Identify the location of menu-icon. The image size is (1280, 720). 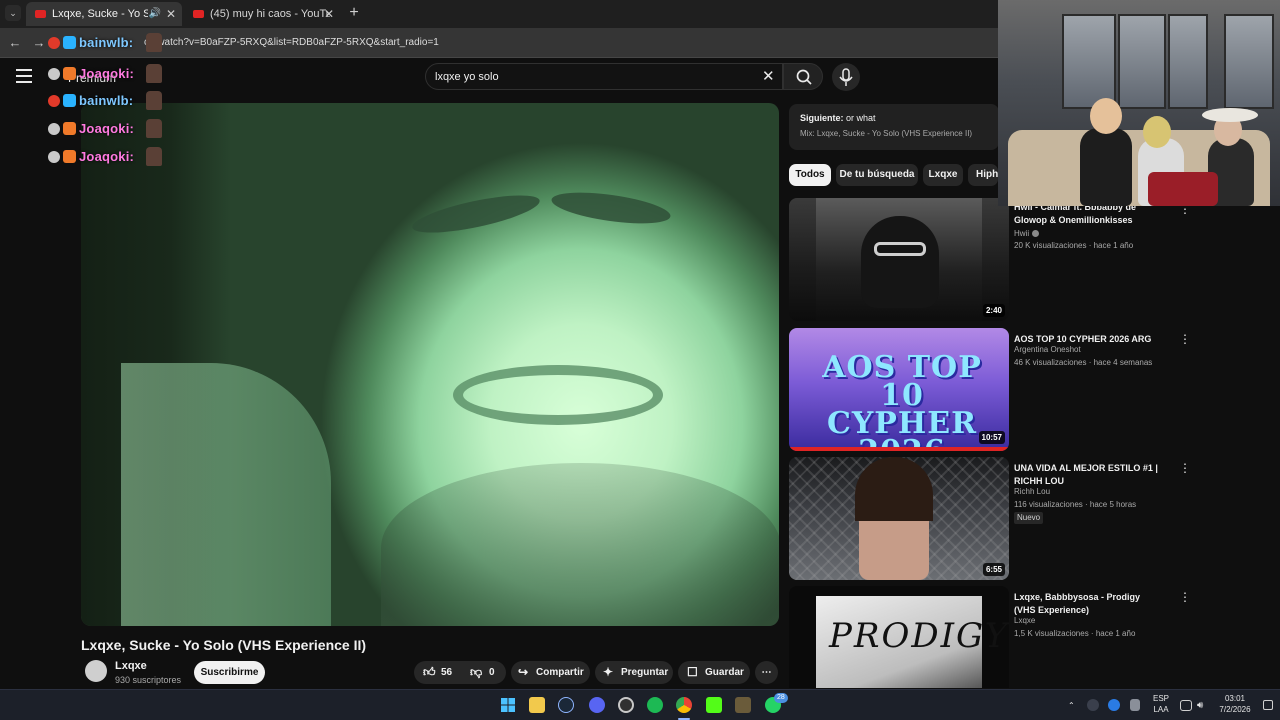
(24, 76).